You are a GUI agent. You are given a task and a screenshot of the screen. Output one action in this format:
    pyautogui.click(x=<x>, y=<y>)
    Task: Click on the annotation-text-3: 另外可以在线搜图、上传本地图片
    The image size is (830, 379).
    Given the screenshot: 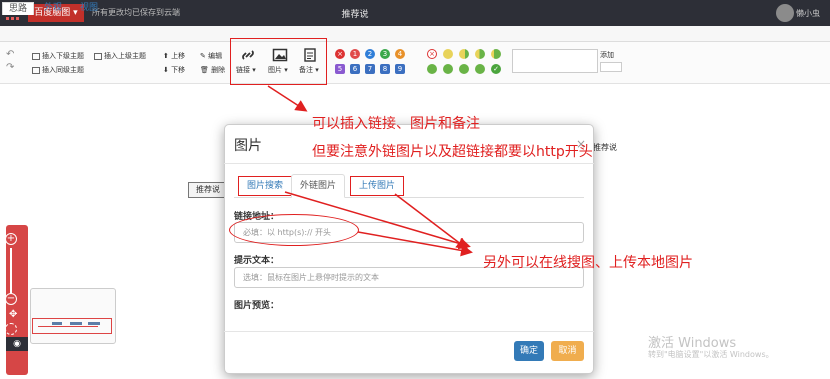 What is the action you would take?
    pyautogui.click(x=588, y=263)
    